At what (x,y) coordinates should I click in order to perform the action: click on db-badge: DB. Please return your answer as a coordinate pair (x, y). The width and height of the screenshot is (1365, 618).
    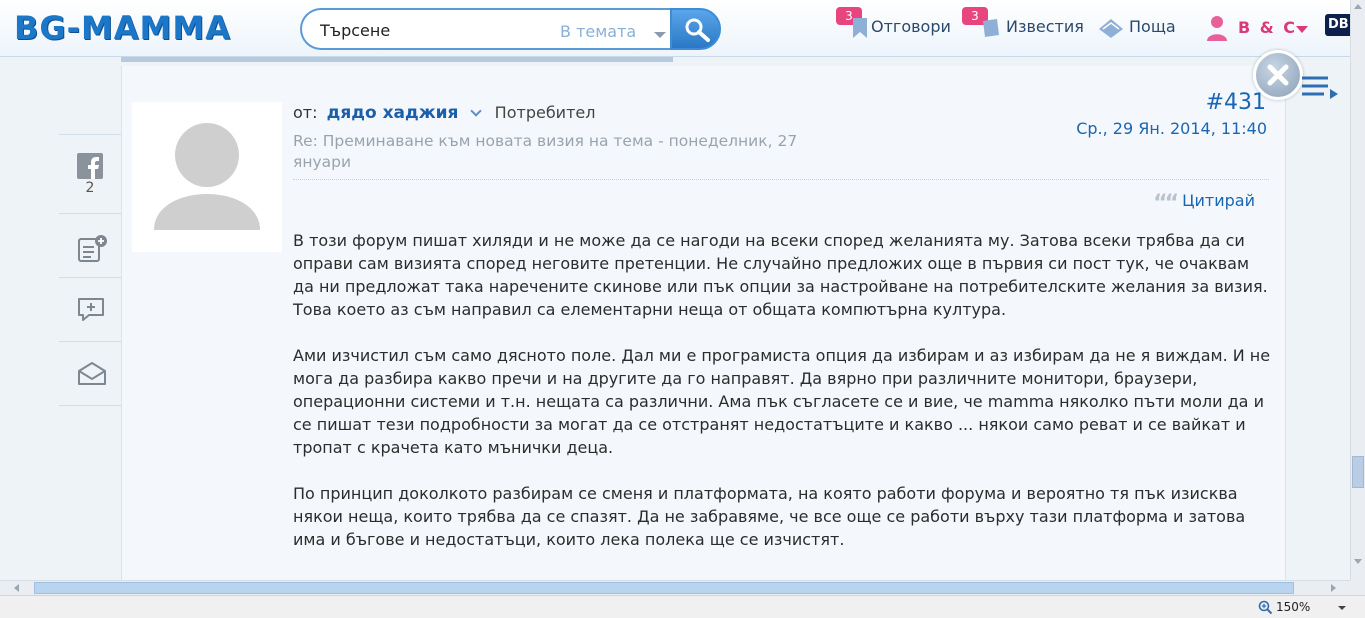
    Looking at the image, I should click on (1337, 25).